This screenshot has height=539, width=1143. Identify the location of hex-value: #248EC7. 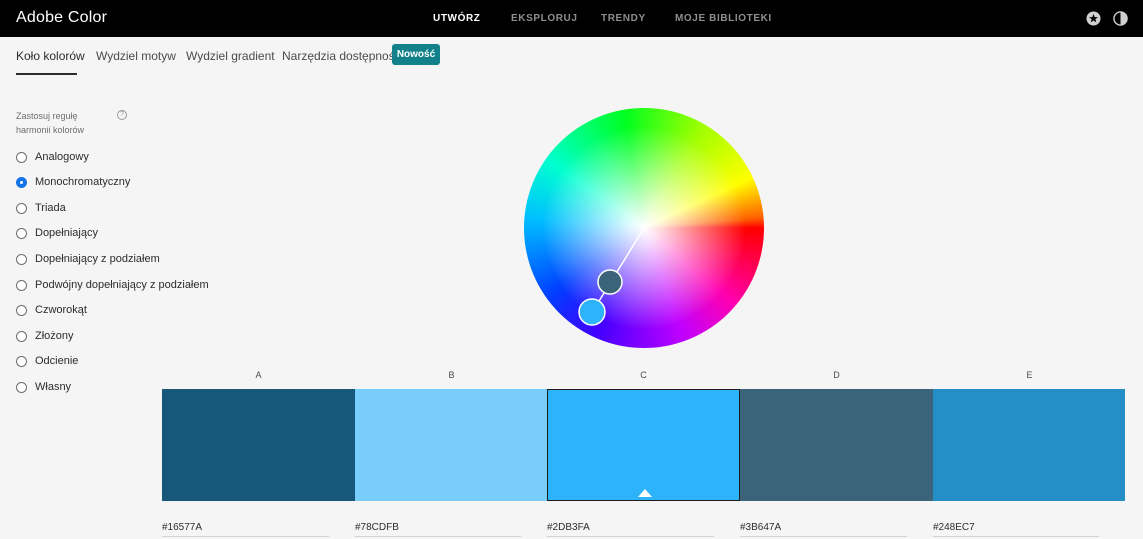
(954, 527).